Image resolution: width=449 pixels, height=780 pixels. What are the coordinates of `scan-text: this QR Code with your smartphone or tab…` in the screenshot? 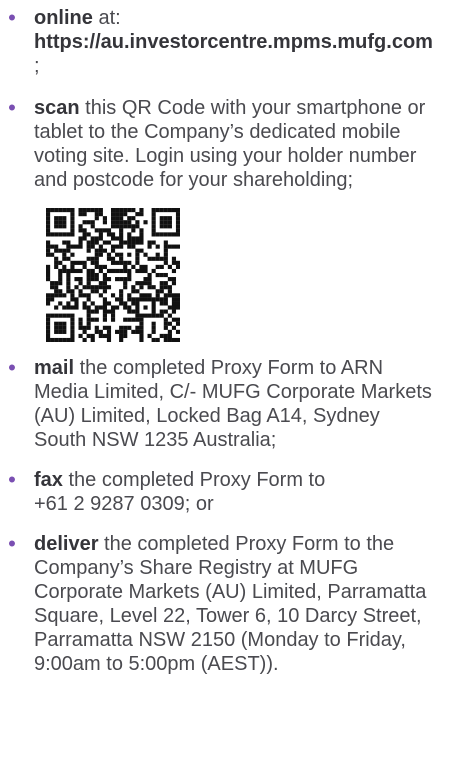 It's located at (230, 144).